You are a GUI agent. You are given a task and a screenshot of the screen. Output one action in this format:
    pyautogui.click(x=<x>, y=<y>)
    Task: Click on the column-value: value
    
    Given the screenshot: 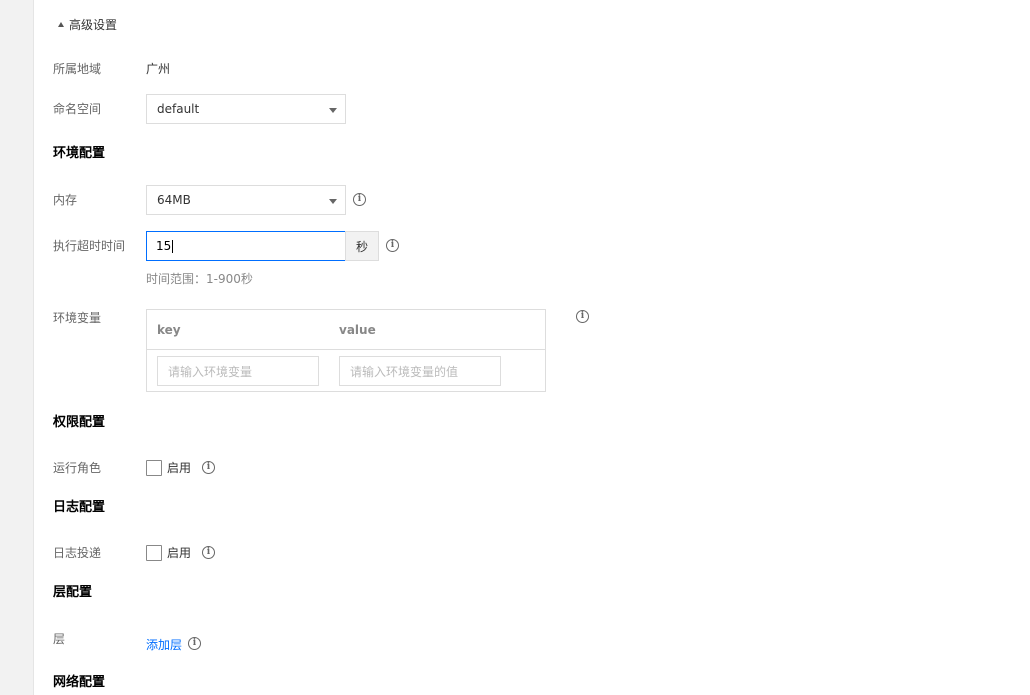 What is the action you would take?
    pyautogui.click(x=357, y=330)
    